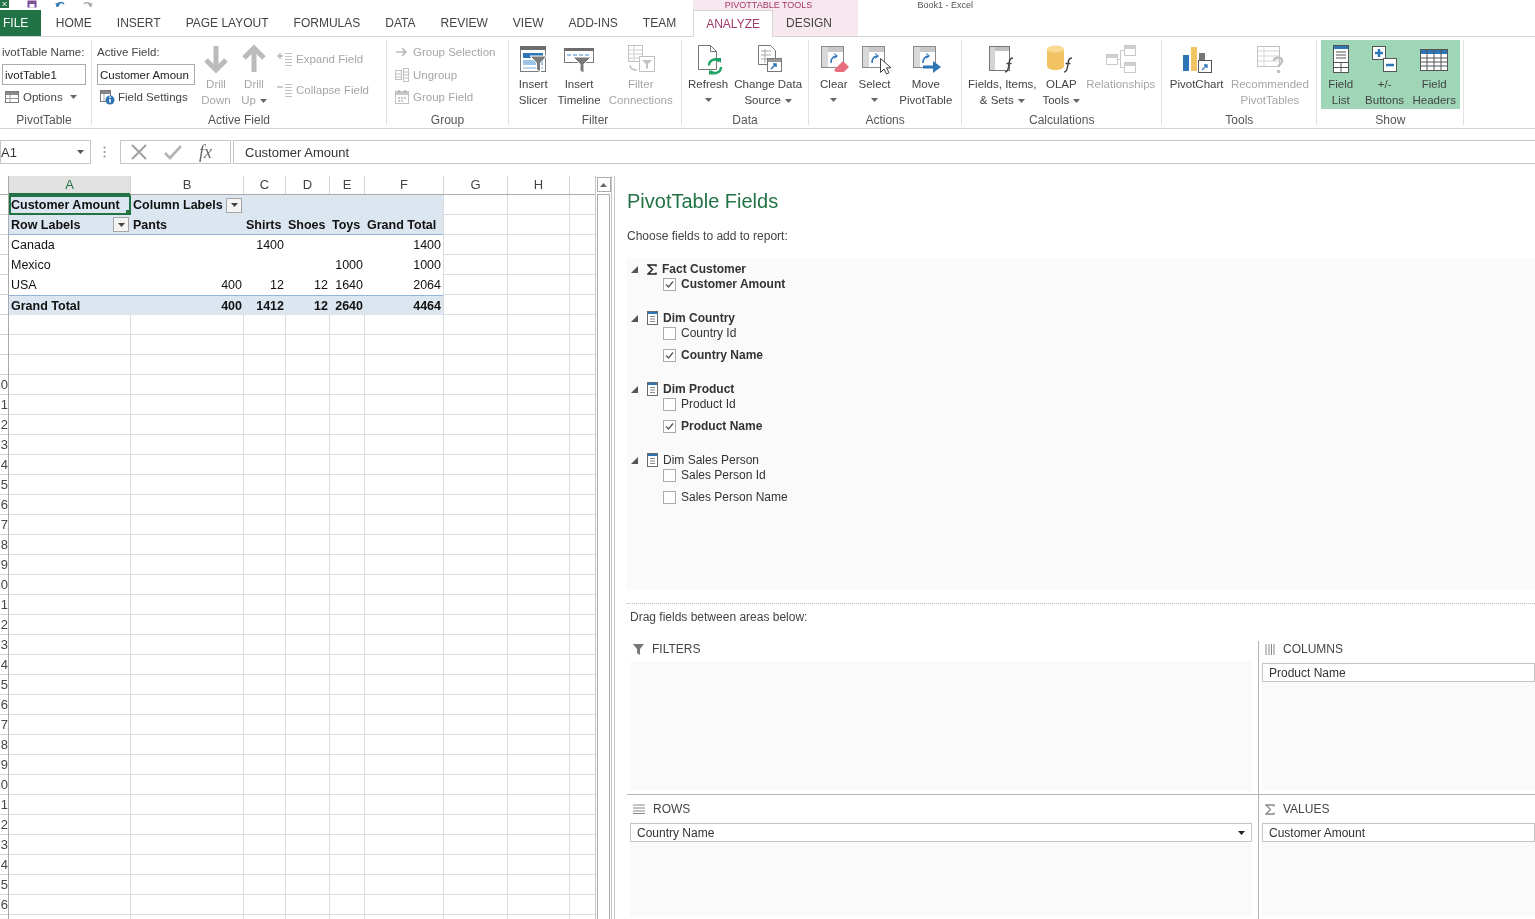 This screenshot has height=919, width=1535. What do you see at coordinates (1340, 74) in the screenshot?
I see `toggle-button: Field List` at bounding box center [1340, 74].